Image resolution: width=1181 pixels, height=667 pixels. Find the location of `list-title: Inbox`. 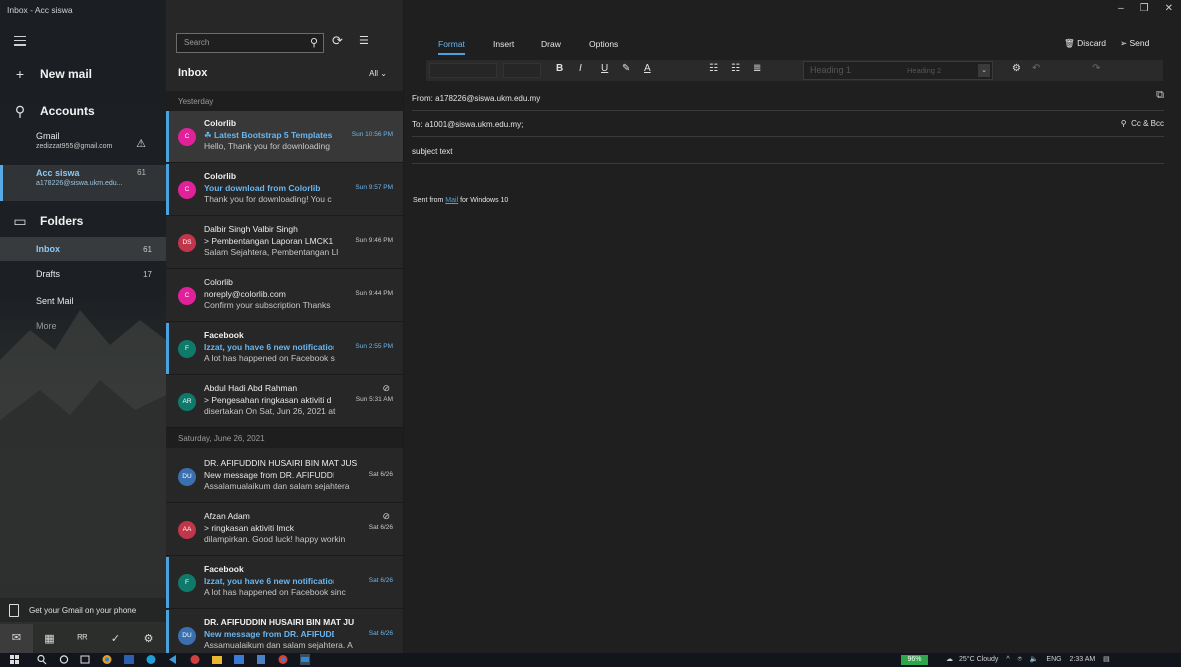

list-title: Inbox is located at coordinates (193, 73).